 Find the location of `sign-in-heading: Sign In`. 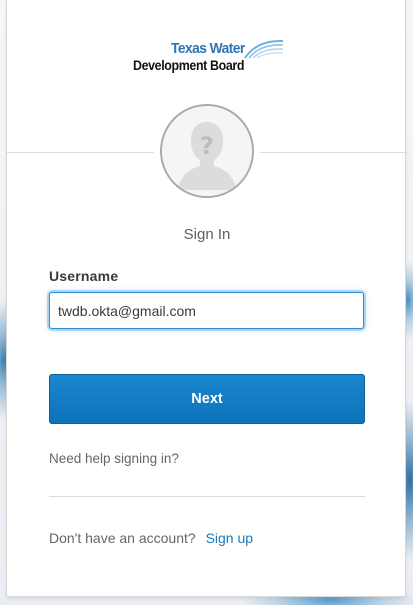

sign-in-heading: Sign In is located at coordinates (207, 234).